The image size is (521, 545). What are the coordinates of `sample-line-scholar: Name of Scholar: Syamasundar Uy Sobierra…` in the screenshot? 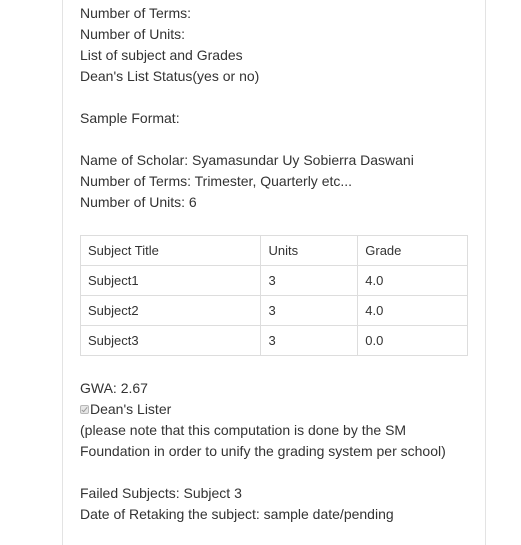 It's located at (247, 160).